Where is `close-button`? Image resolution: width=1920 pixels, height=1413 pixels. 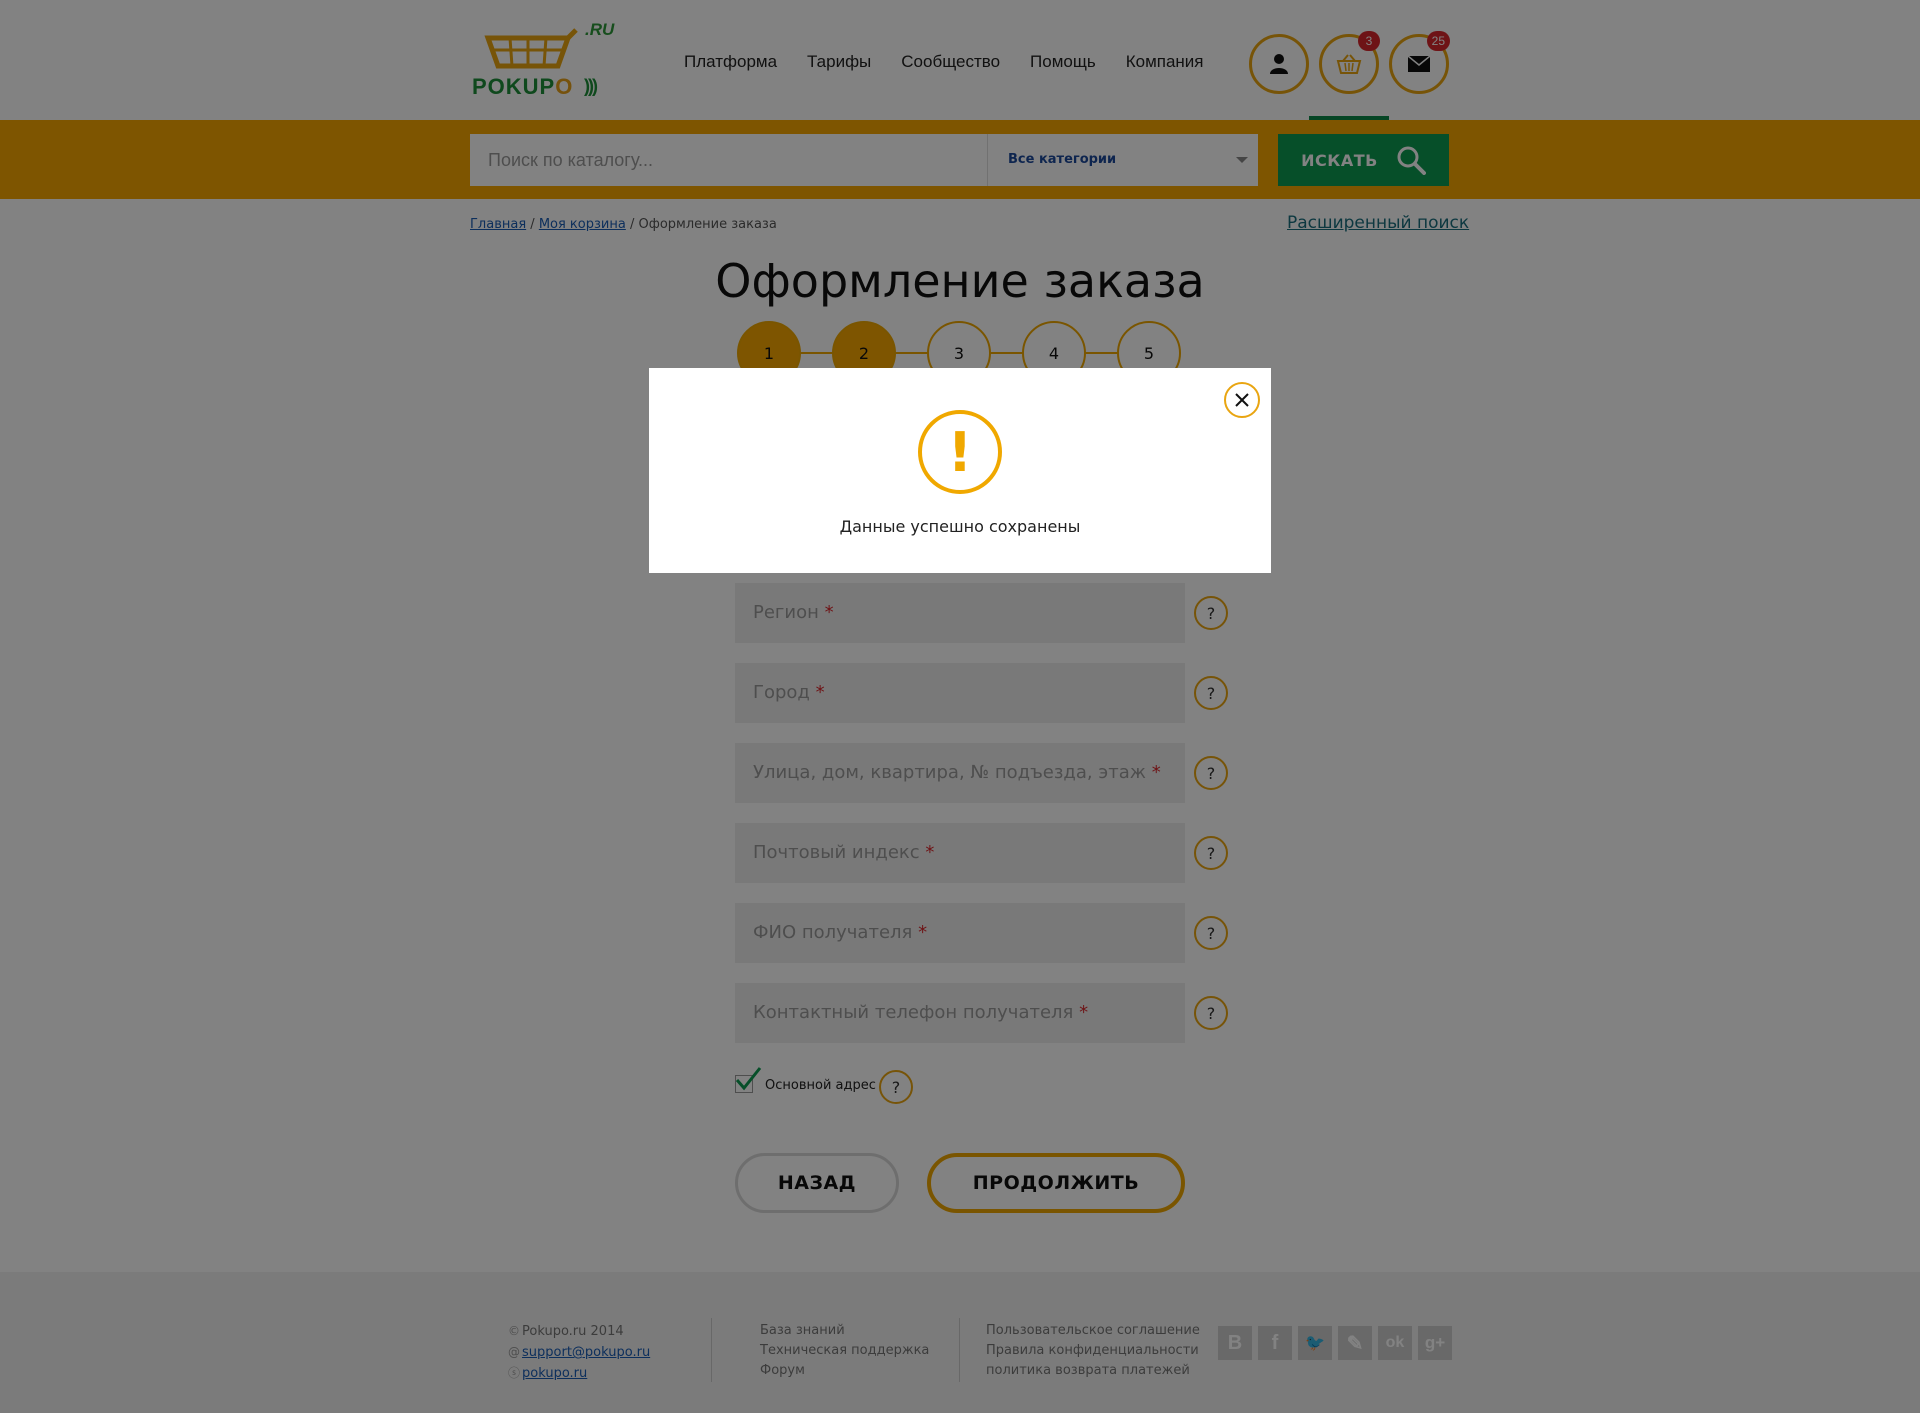
close-button is located at coordinates (1242, 400).